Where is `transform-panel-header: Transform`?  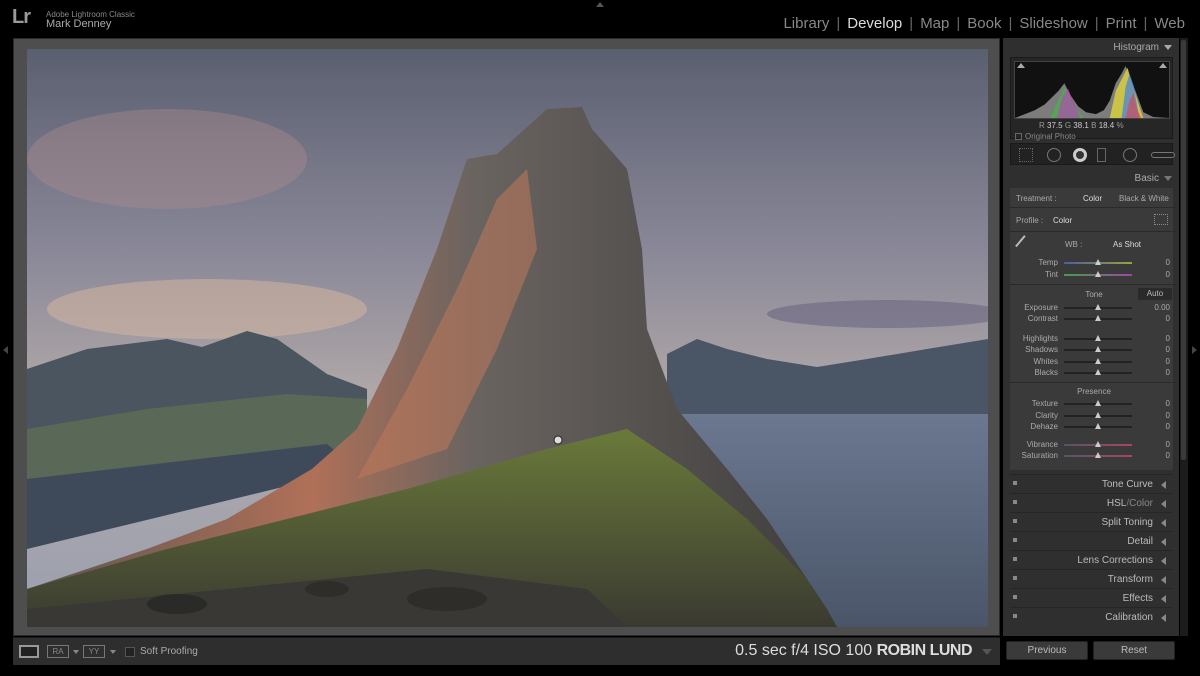 transform-panel-header: Transform is located at coordinates (1091, 578).